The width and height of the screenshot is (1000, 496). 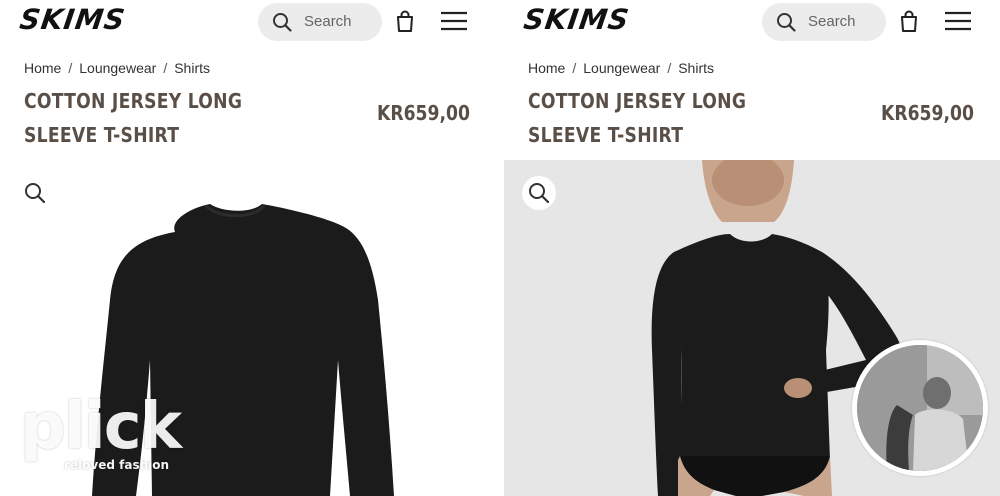 I want to click on video-preview-bubble, so click(x=920, y=408).